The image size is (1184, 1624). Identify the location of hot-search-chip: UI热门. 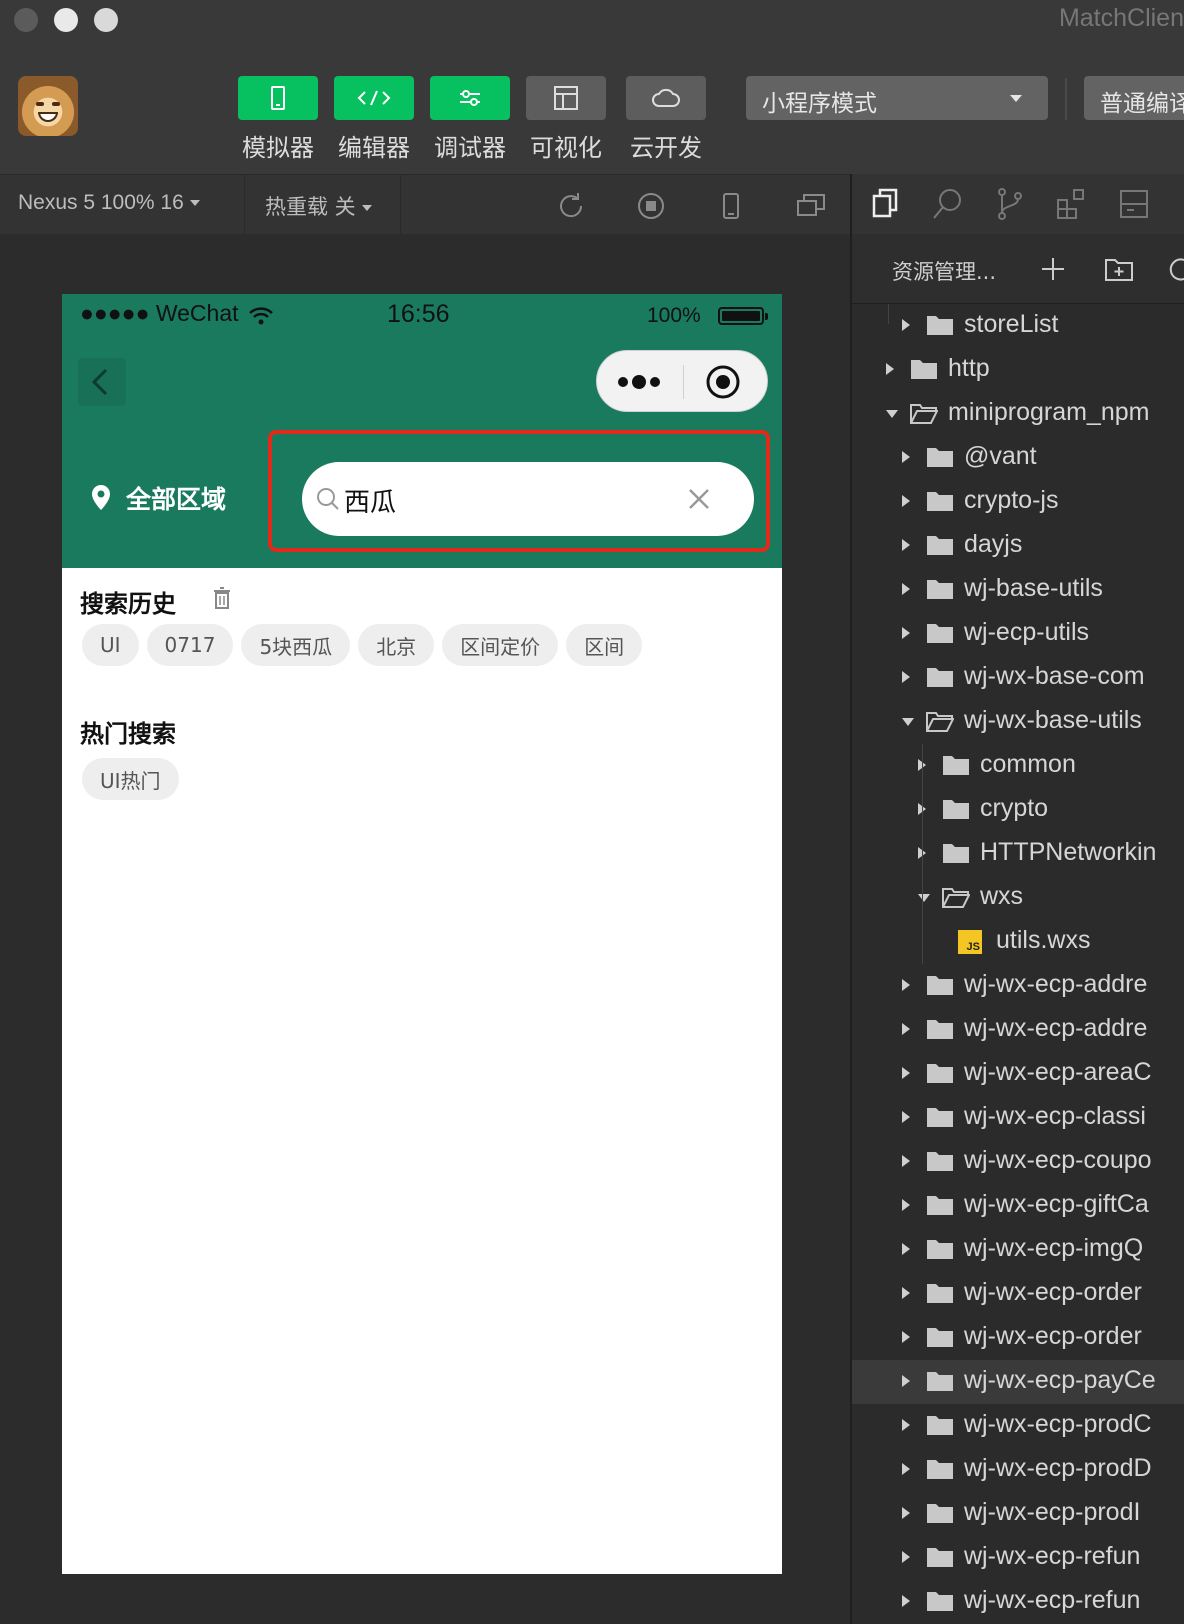
(130, 779).